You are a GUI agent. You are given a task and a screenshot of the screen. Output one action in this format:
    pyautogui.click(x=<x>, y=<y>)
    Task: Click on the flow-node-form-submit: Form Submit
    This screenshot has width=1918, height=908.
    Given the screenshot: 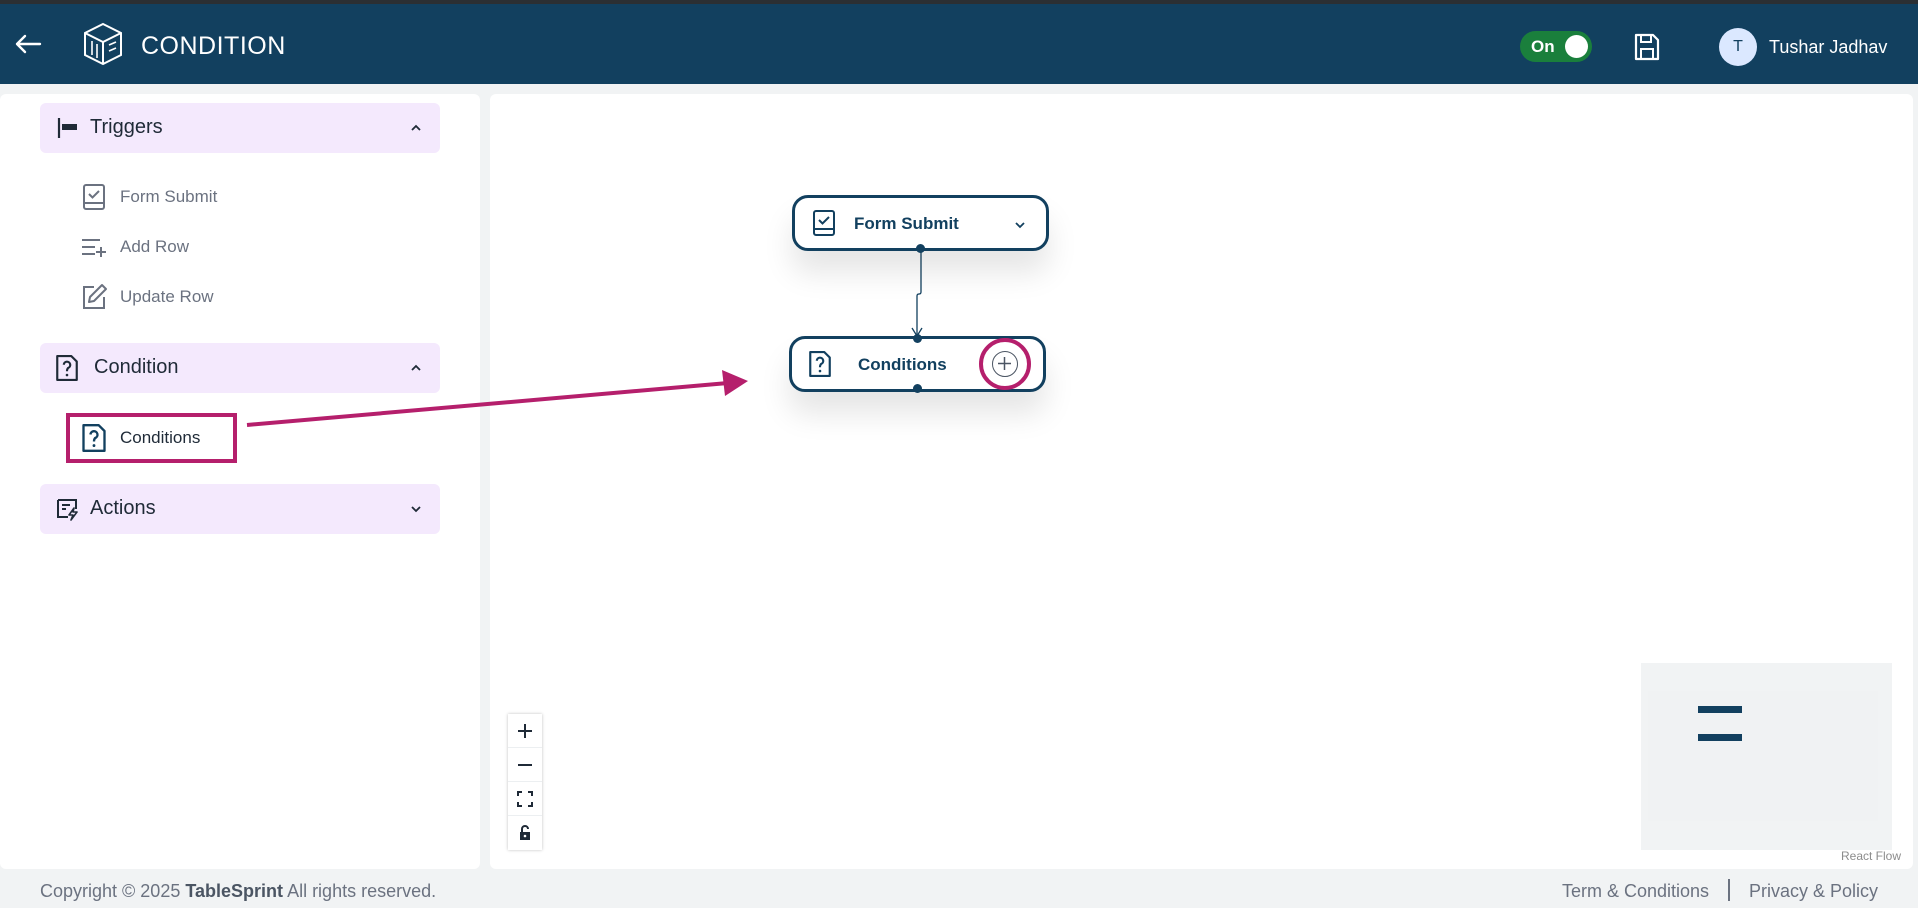 What is the action you would take?
    pyautogui.click(x=920, y=223)
    